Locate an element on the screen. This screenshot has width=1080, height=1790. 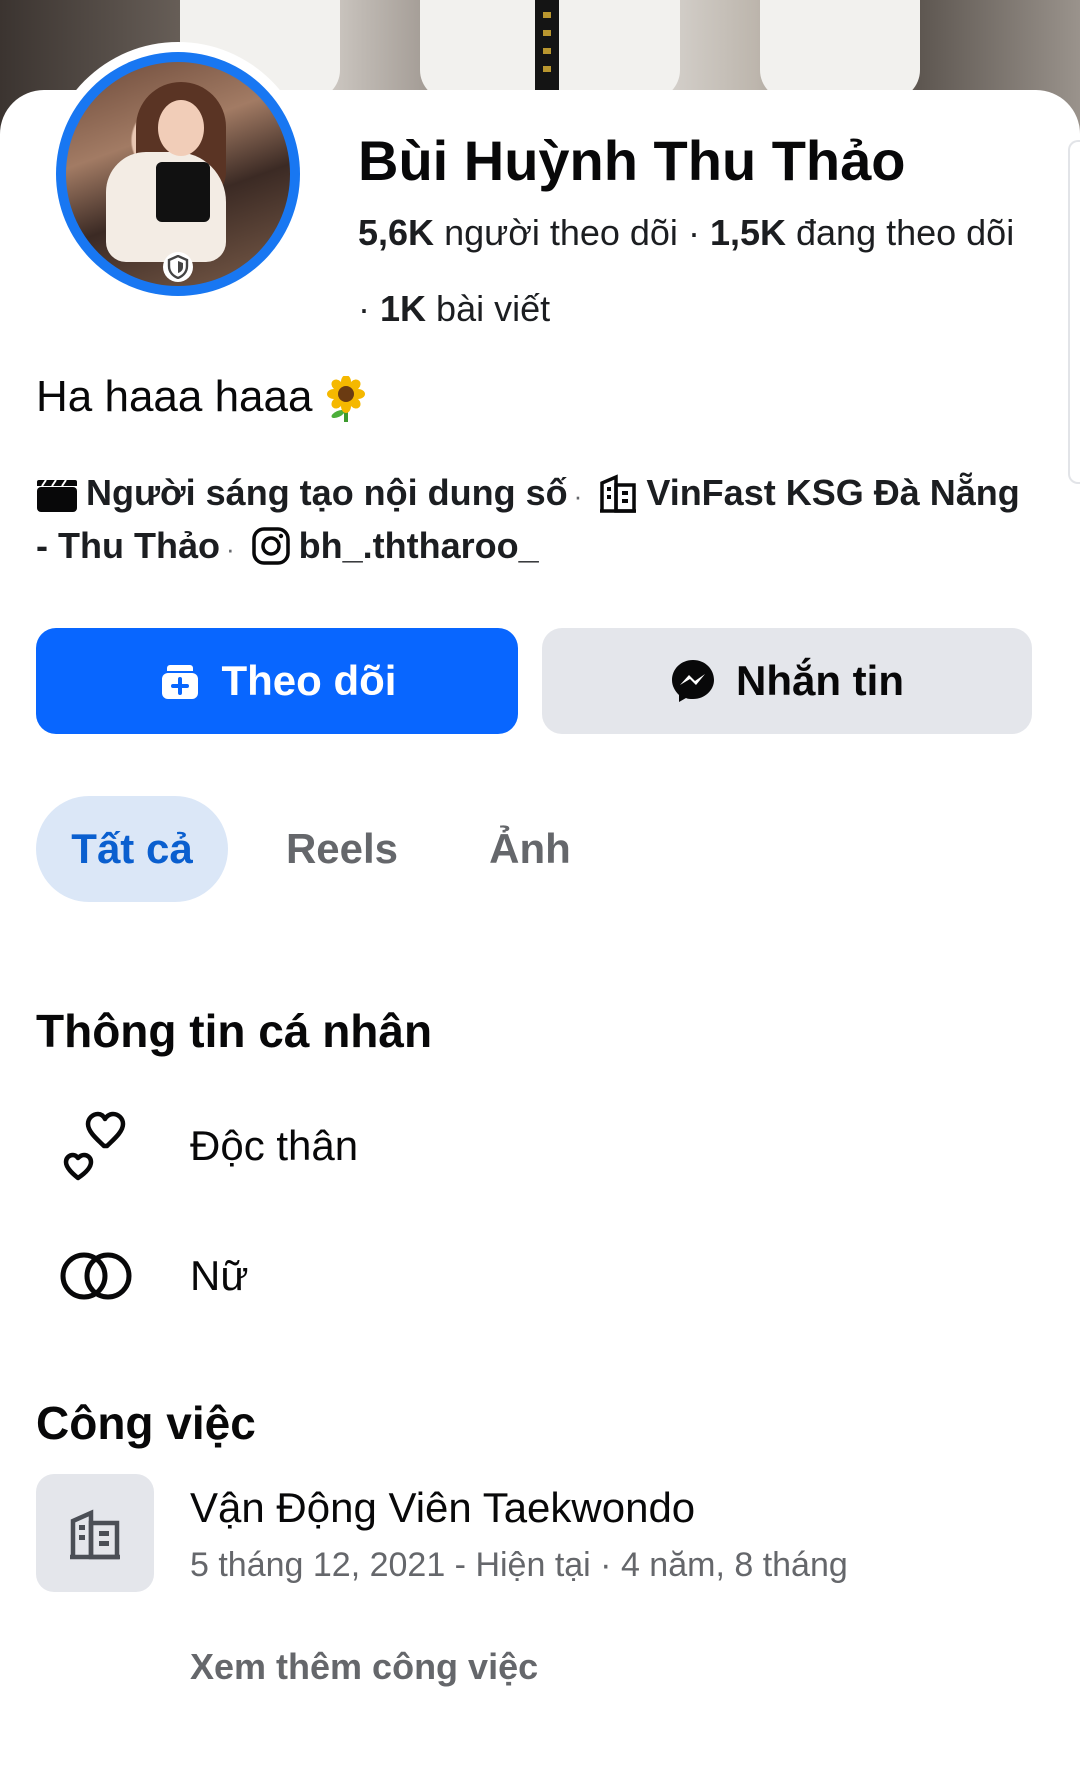
workplace-link-cont: - Thu Thảo is located at coordinates (128, 545).